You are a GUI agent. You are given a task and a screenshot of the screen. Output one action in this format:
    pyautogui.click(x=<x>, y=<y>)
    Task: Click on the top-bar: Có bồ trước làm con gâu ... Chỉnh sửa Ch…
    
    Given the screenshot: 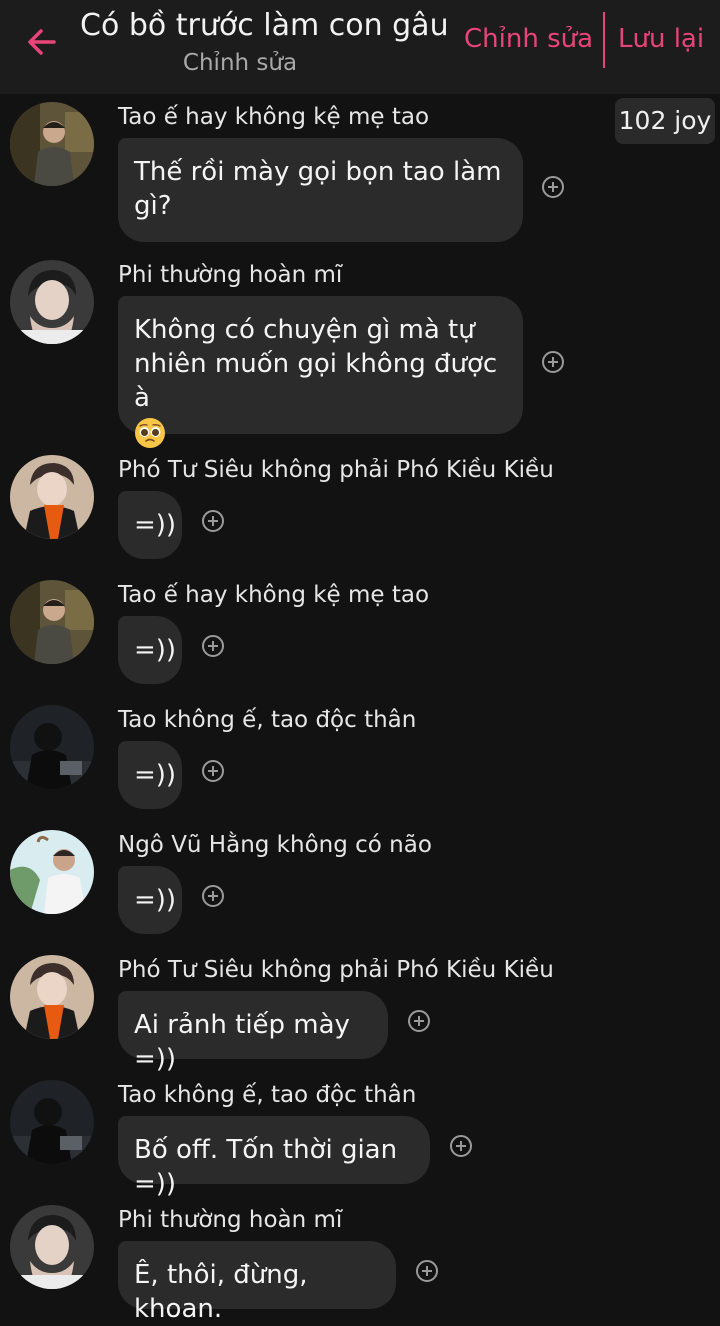 What is the action you would take?
    pyautogui.click(x=360, y=47)
    